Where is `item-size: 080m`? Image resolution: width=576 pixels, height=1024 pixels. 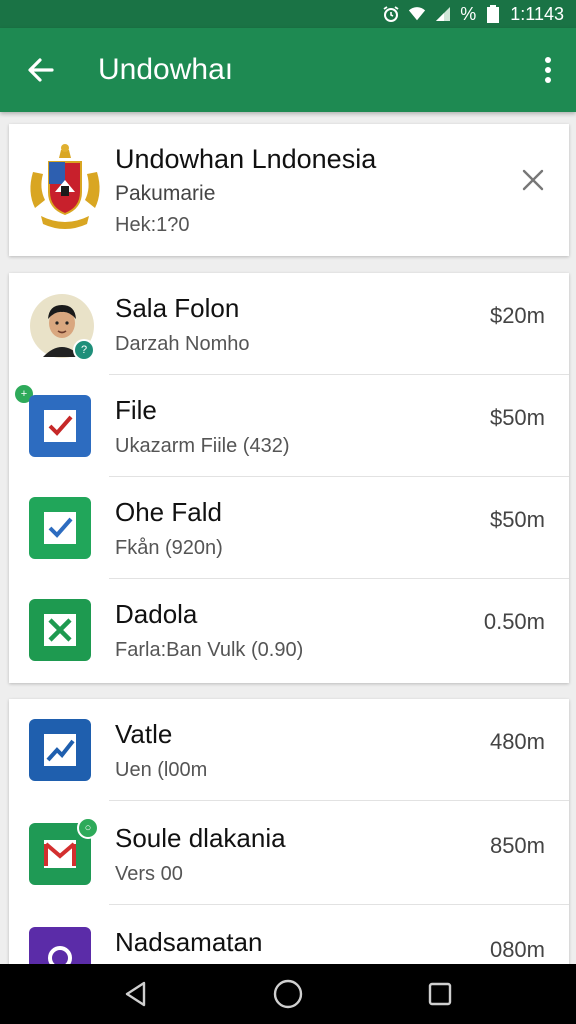
item-size: 080m is located at coordinates (517, 949).